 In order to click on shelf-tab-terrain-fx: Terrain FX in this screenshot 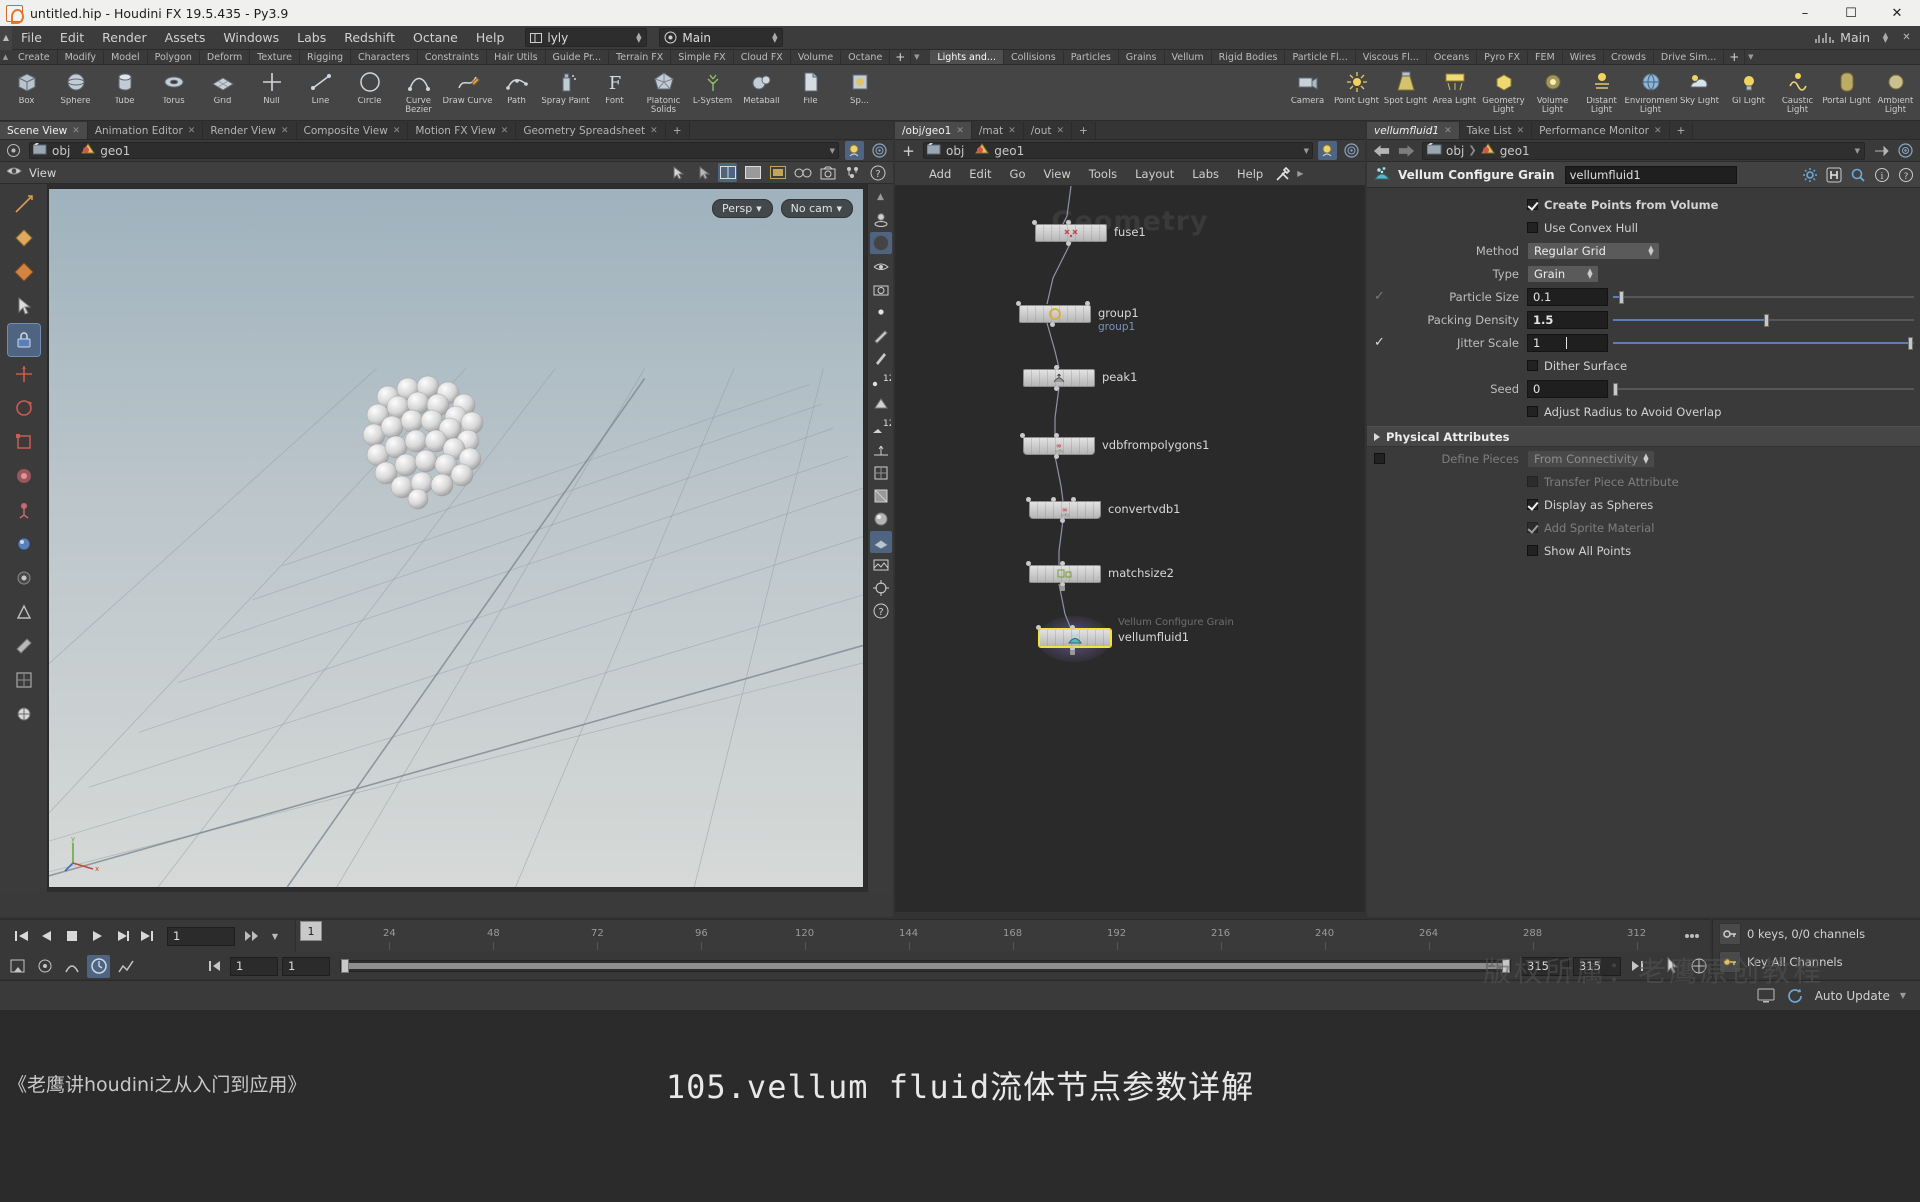, I will do `click(640, 57)`.